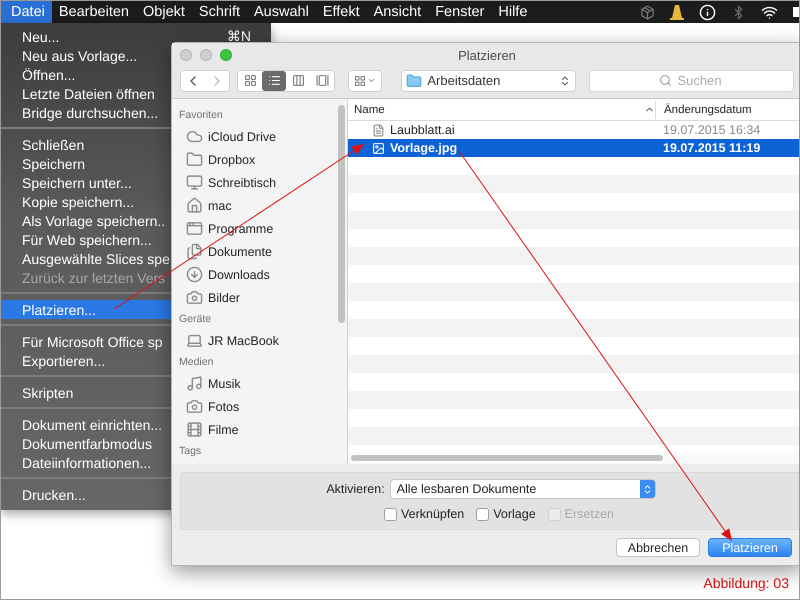 Image resolution: width=800 pixels, height=600 pixels. Describe the element at coordinates (257, 406) in the screenshot. I see `sidebar-item: Fotos` at that location.